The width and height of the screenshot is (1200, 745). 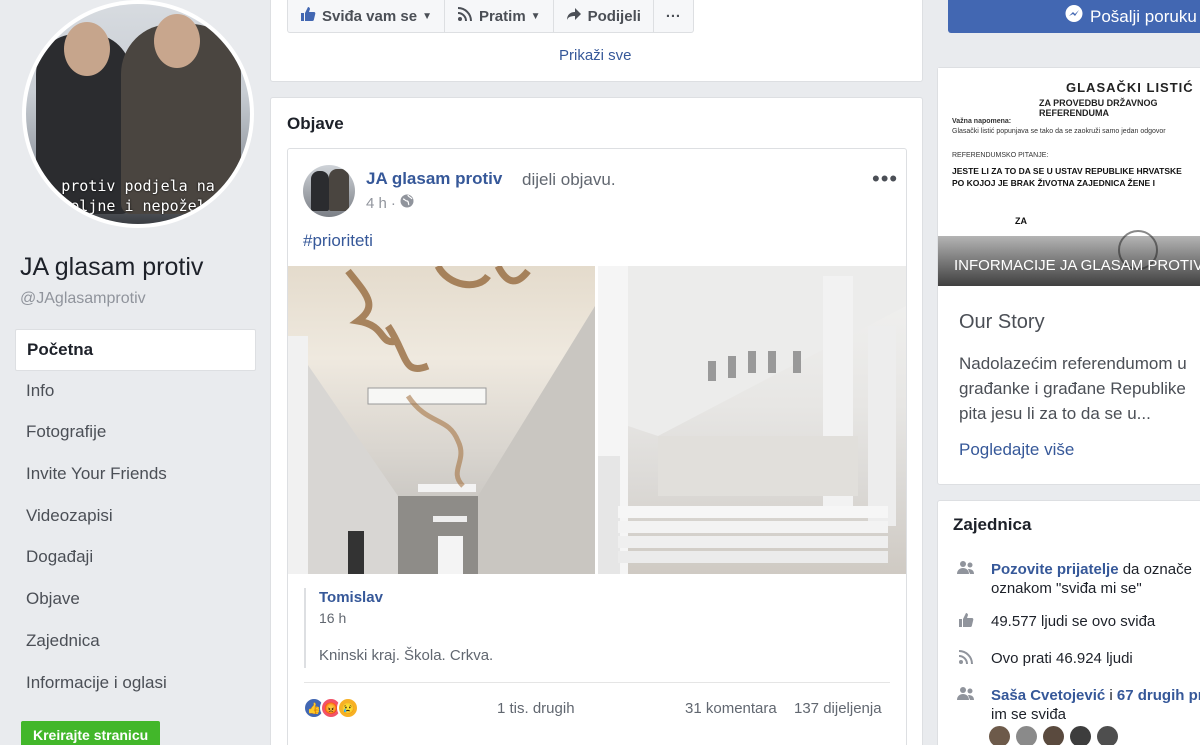 I want to click on see-more-link: Pogledajte više, so click(x=1016, y=450).